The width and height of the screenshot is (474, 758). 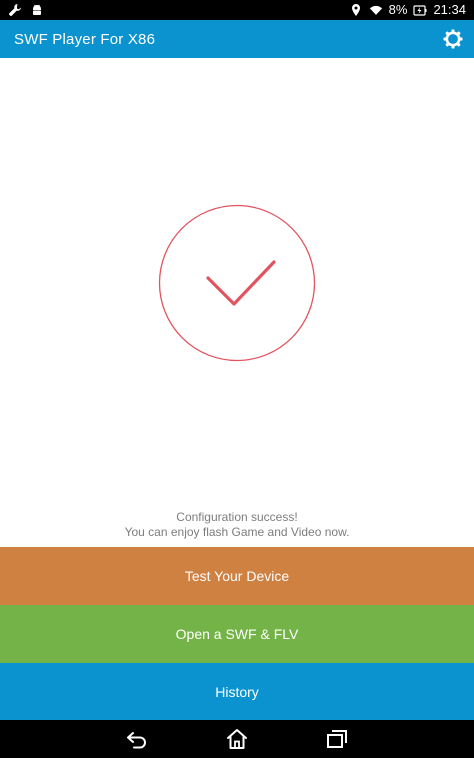 What do you see at coordinates (420, 10) in the screenshot?
I see `battery-charging-icon` at bounding box center [420, 10].